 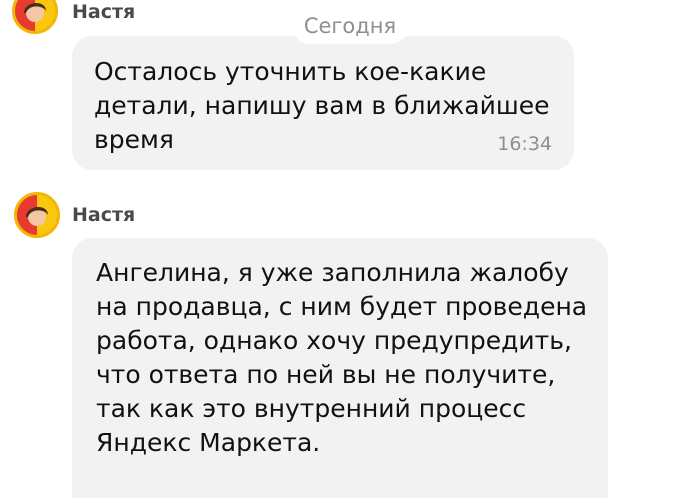 What do you see at coordinates (350, 26) in the screenshot?
I see `date-separator: Сегодня` at bounding box center [350, 26].